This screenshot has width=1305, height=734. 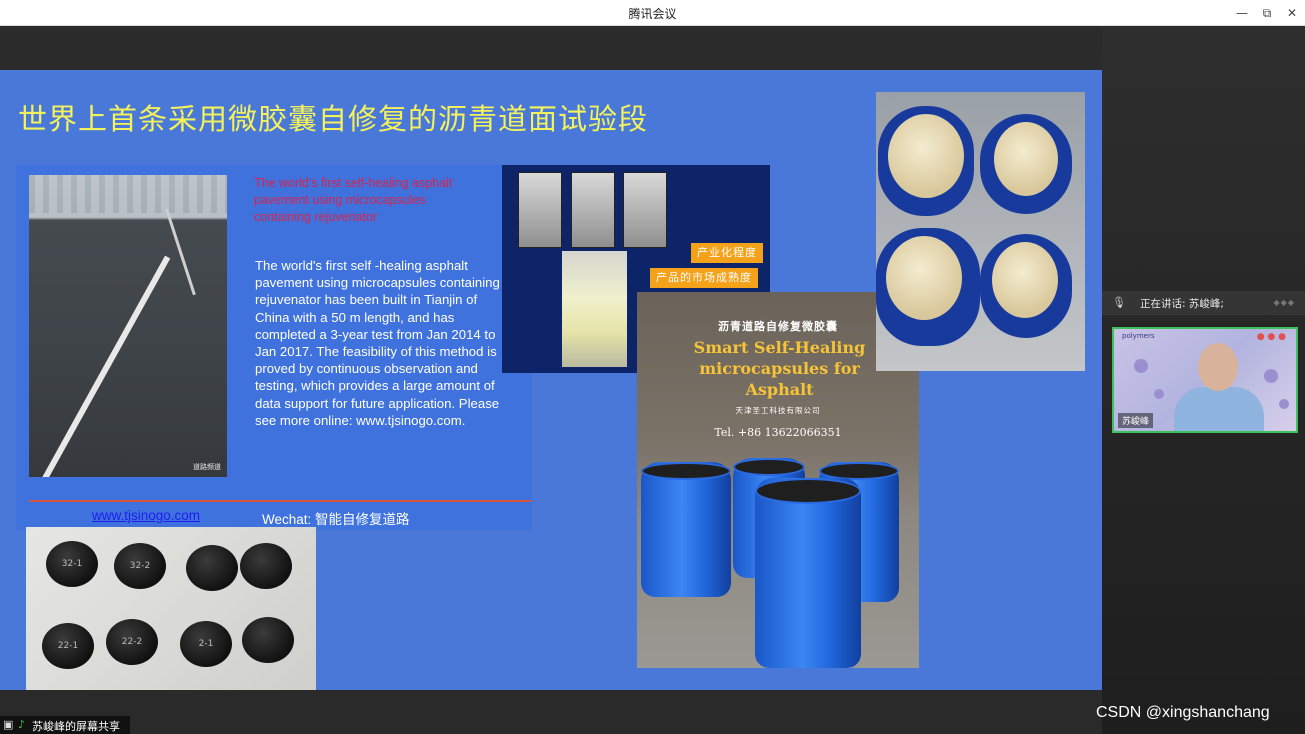 What do you see at coordinates (8, 724) in the screenshot?
I see `screen-share-icon: ▣` at bounding box center [8, 724].